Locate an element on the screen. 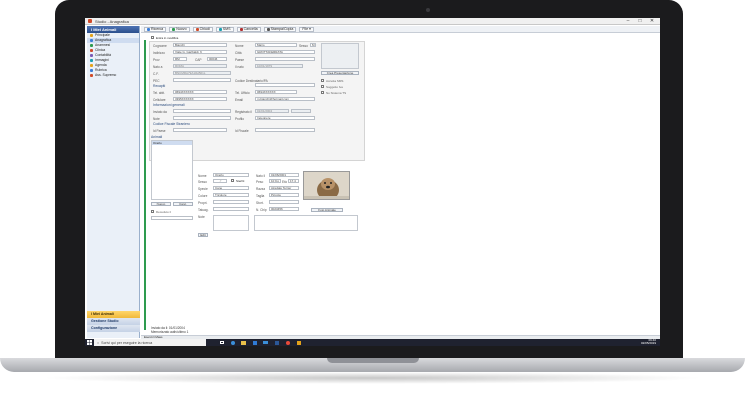  animal-sesso-label: Sesso is located at coordinates (202, 182).